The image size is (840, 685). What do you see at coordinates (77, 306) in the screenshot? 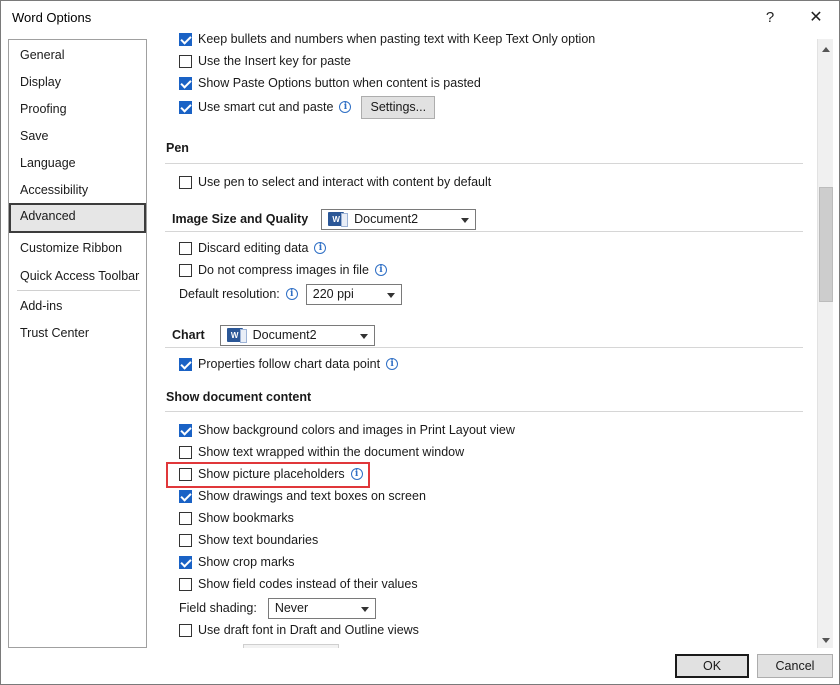
I see `sidebar-item-add-ins: Add-ins` at bounding box center [77, 306].